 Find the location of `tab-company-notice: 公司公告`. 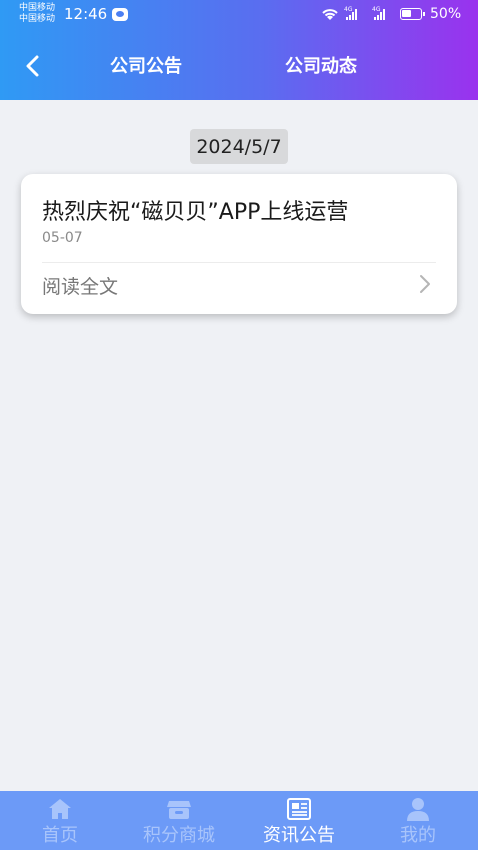

tab-company-notice: 公司公告 is located at coordinates (146, 65).